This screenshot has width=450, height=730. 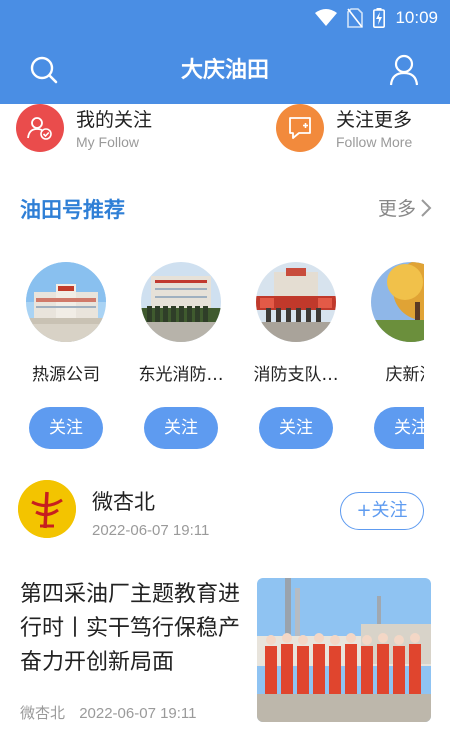 I want to click on more-link: 更多, so click(x=405, y=207).